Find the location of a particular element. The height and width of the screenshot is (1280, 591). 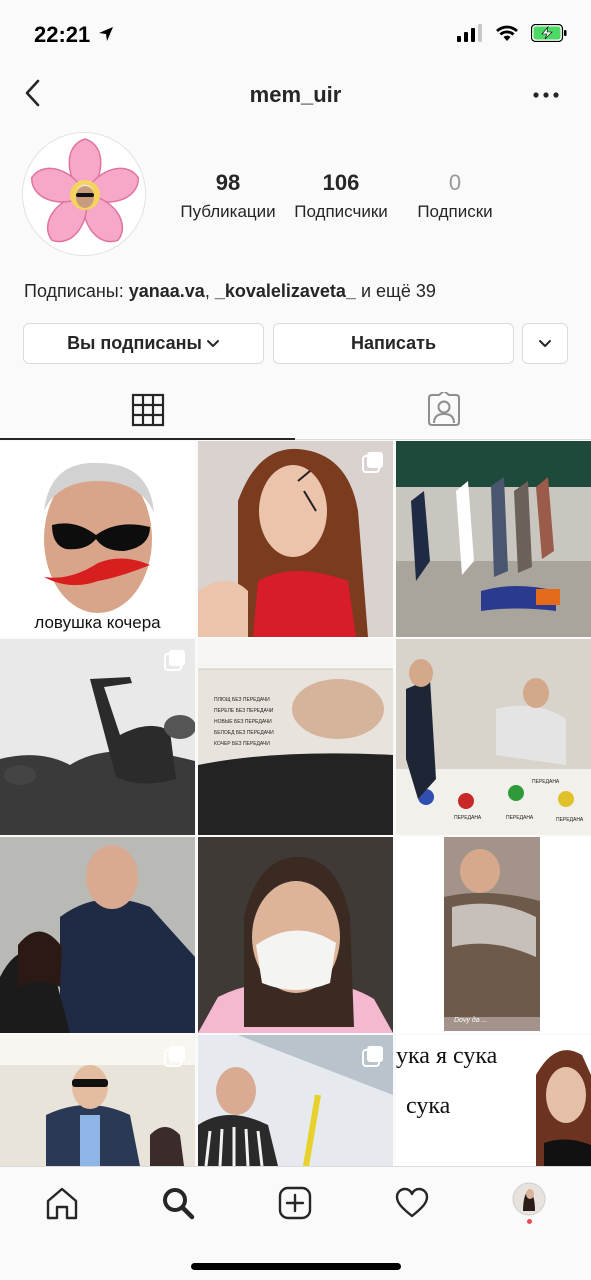

post-thumbnail: ПЕРЕДАНА ПЕРЕДАНА ПЕРЕДАНА ПЕРЕДАНА is located at coordinates (493, 737).